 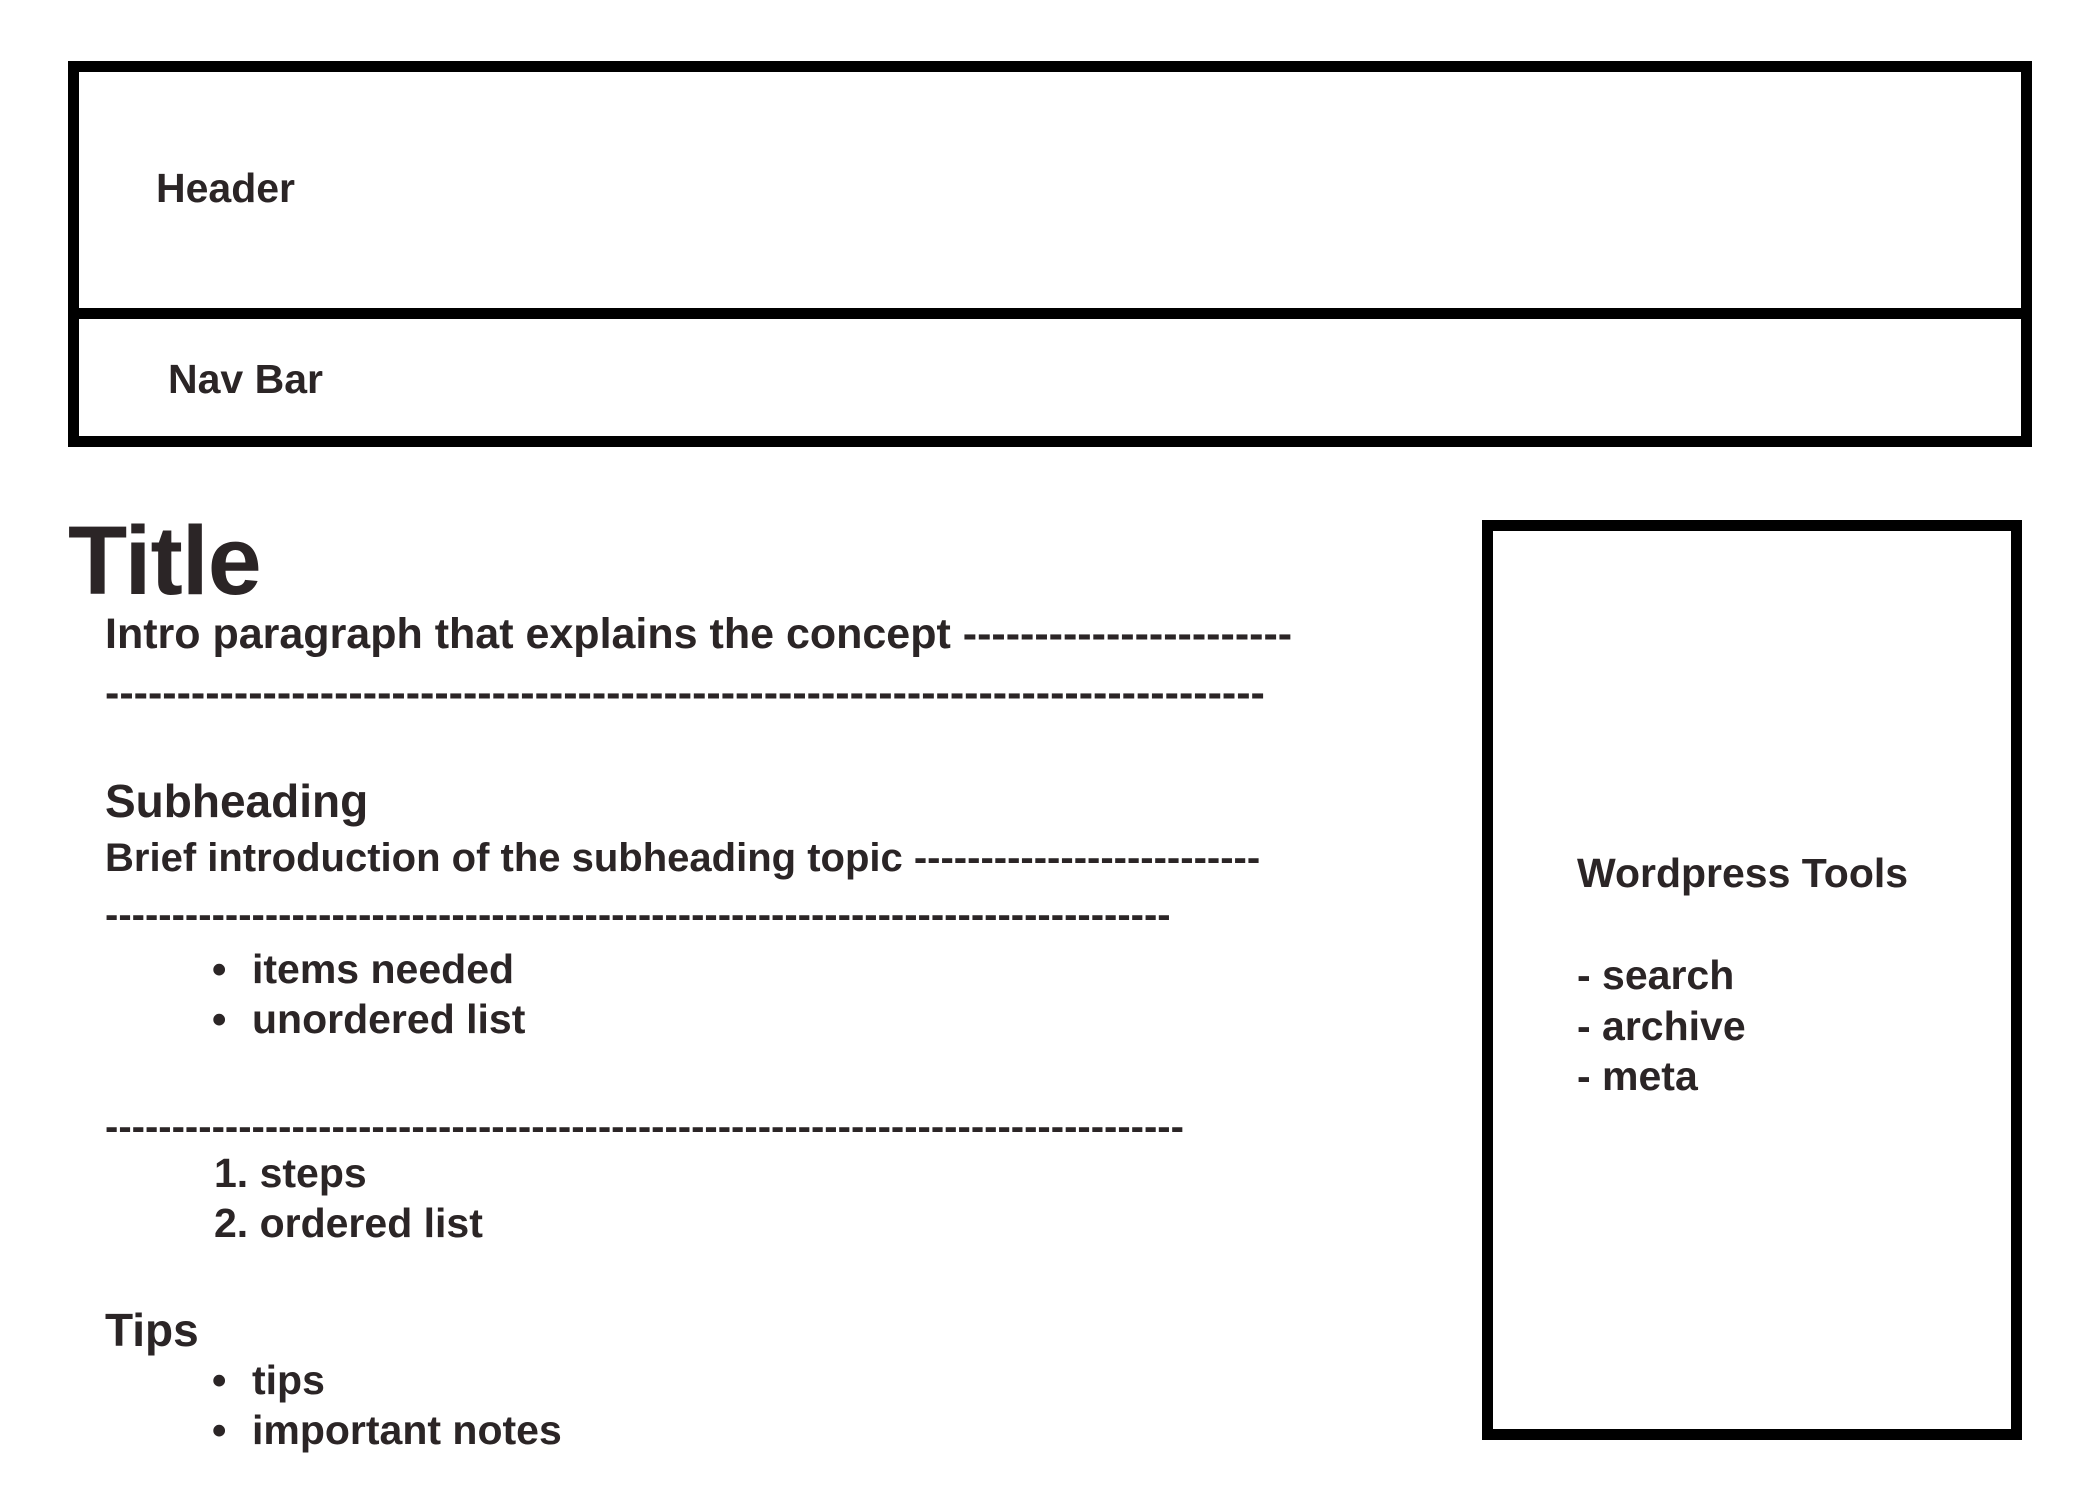 What do you see at coordinates (226, 188) in the screenshot?
I see `header-label: Header` at bounding box center [226, 188].